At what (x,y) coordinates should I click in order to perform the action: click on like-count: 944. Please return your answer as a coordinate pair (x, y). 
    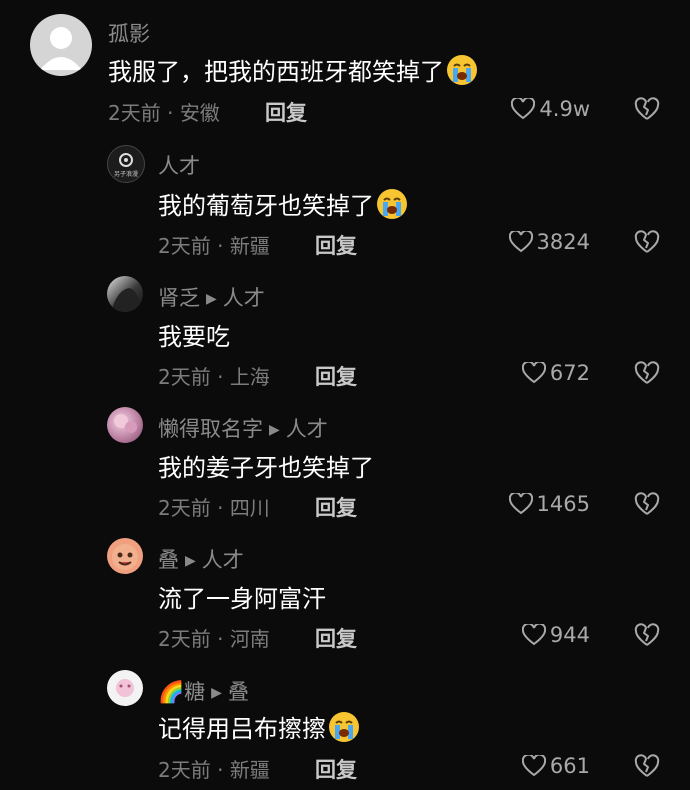
    Looking at the image, I should click on (569, 635).